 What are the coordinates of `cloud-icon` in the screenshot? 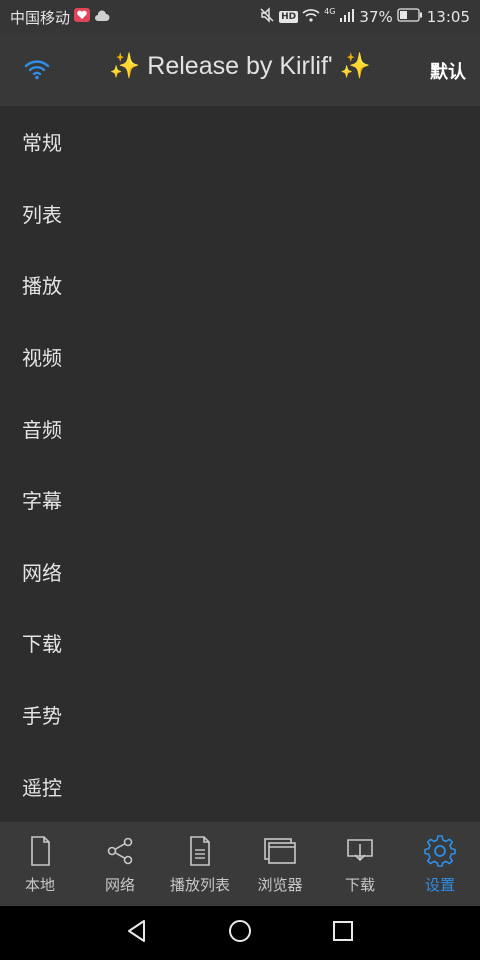 It's located at (102, 17).